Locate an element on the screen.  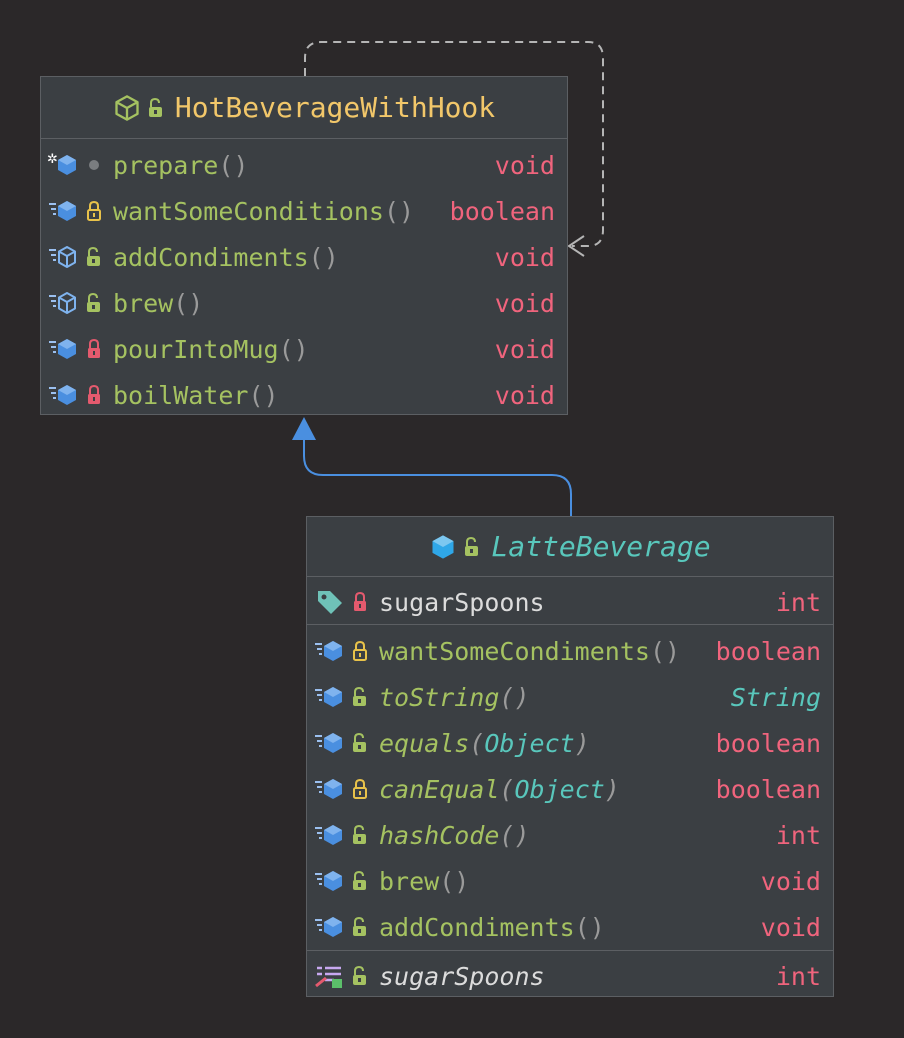
hot-beverage-header: HotBeverageWithHook is located at coordinates (304, 108).